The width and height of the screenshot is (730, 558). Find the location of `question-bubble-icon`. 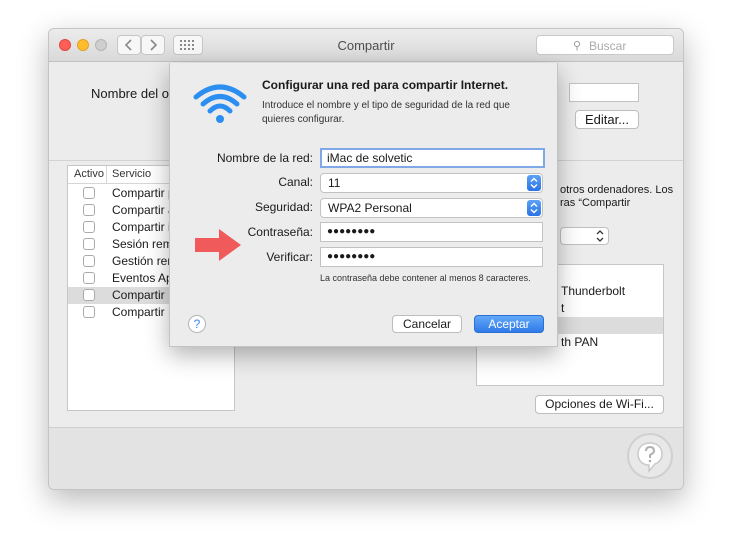

question-bubble-icon is located at coordinates (650, 458).